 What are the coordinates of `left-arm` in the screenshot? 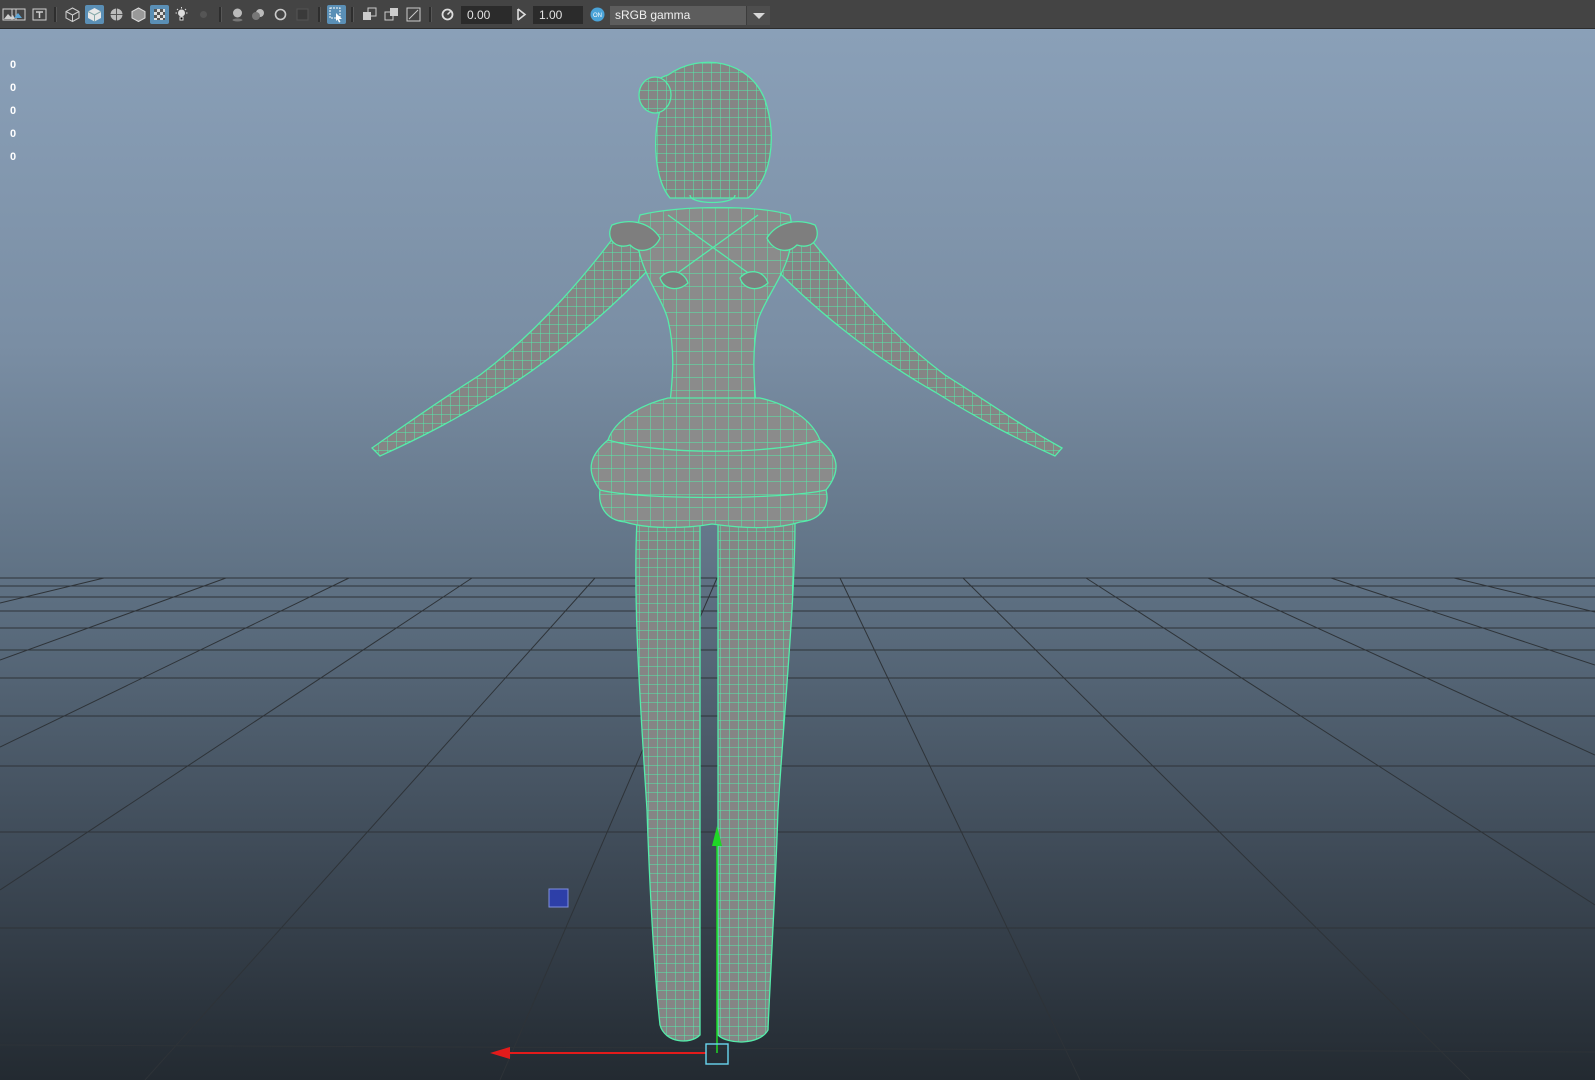 It's located at (510, 340).